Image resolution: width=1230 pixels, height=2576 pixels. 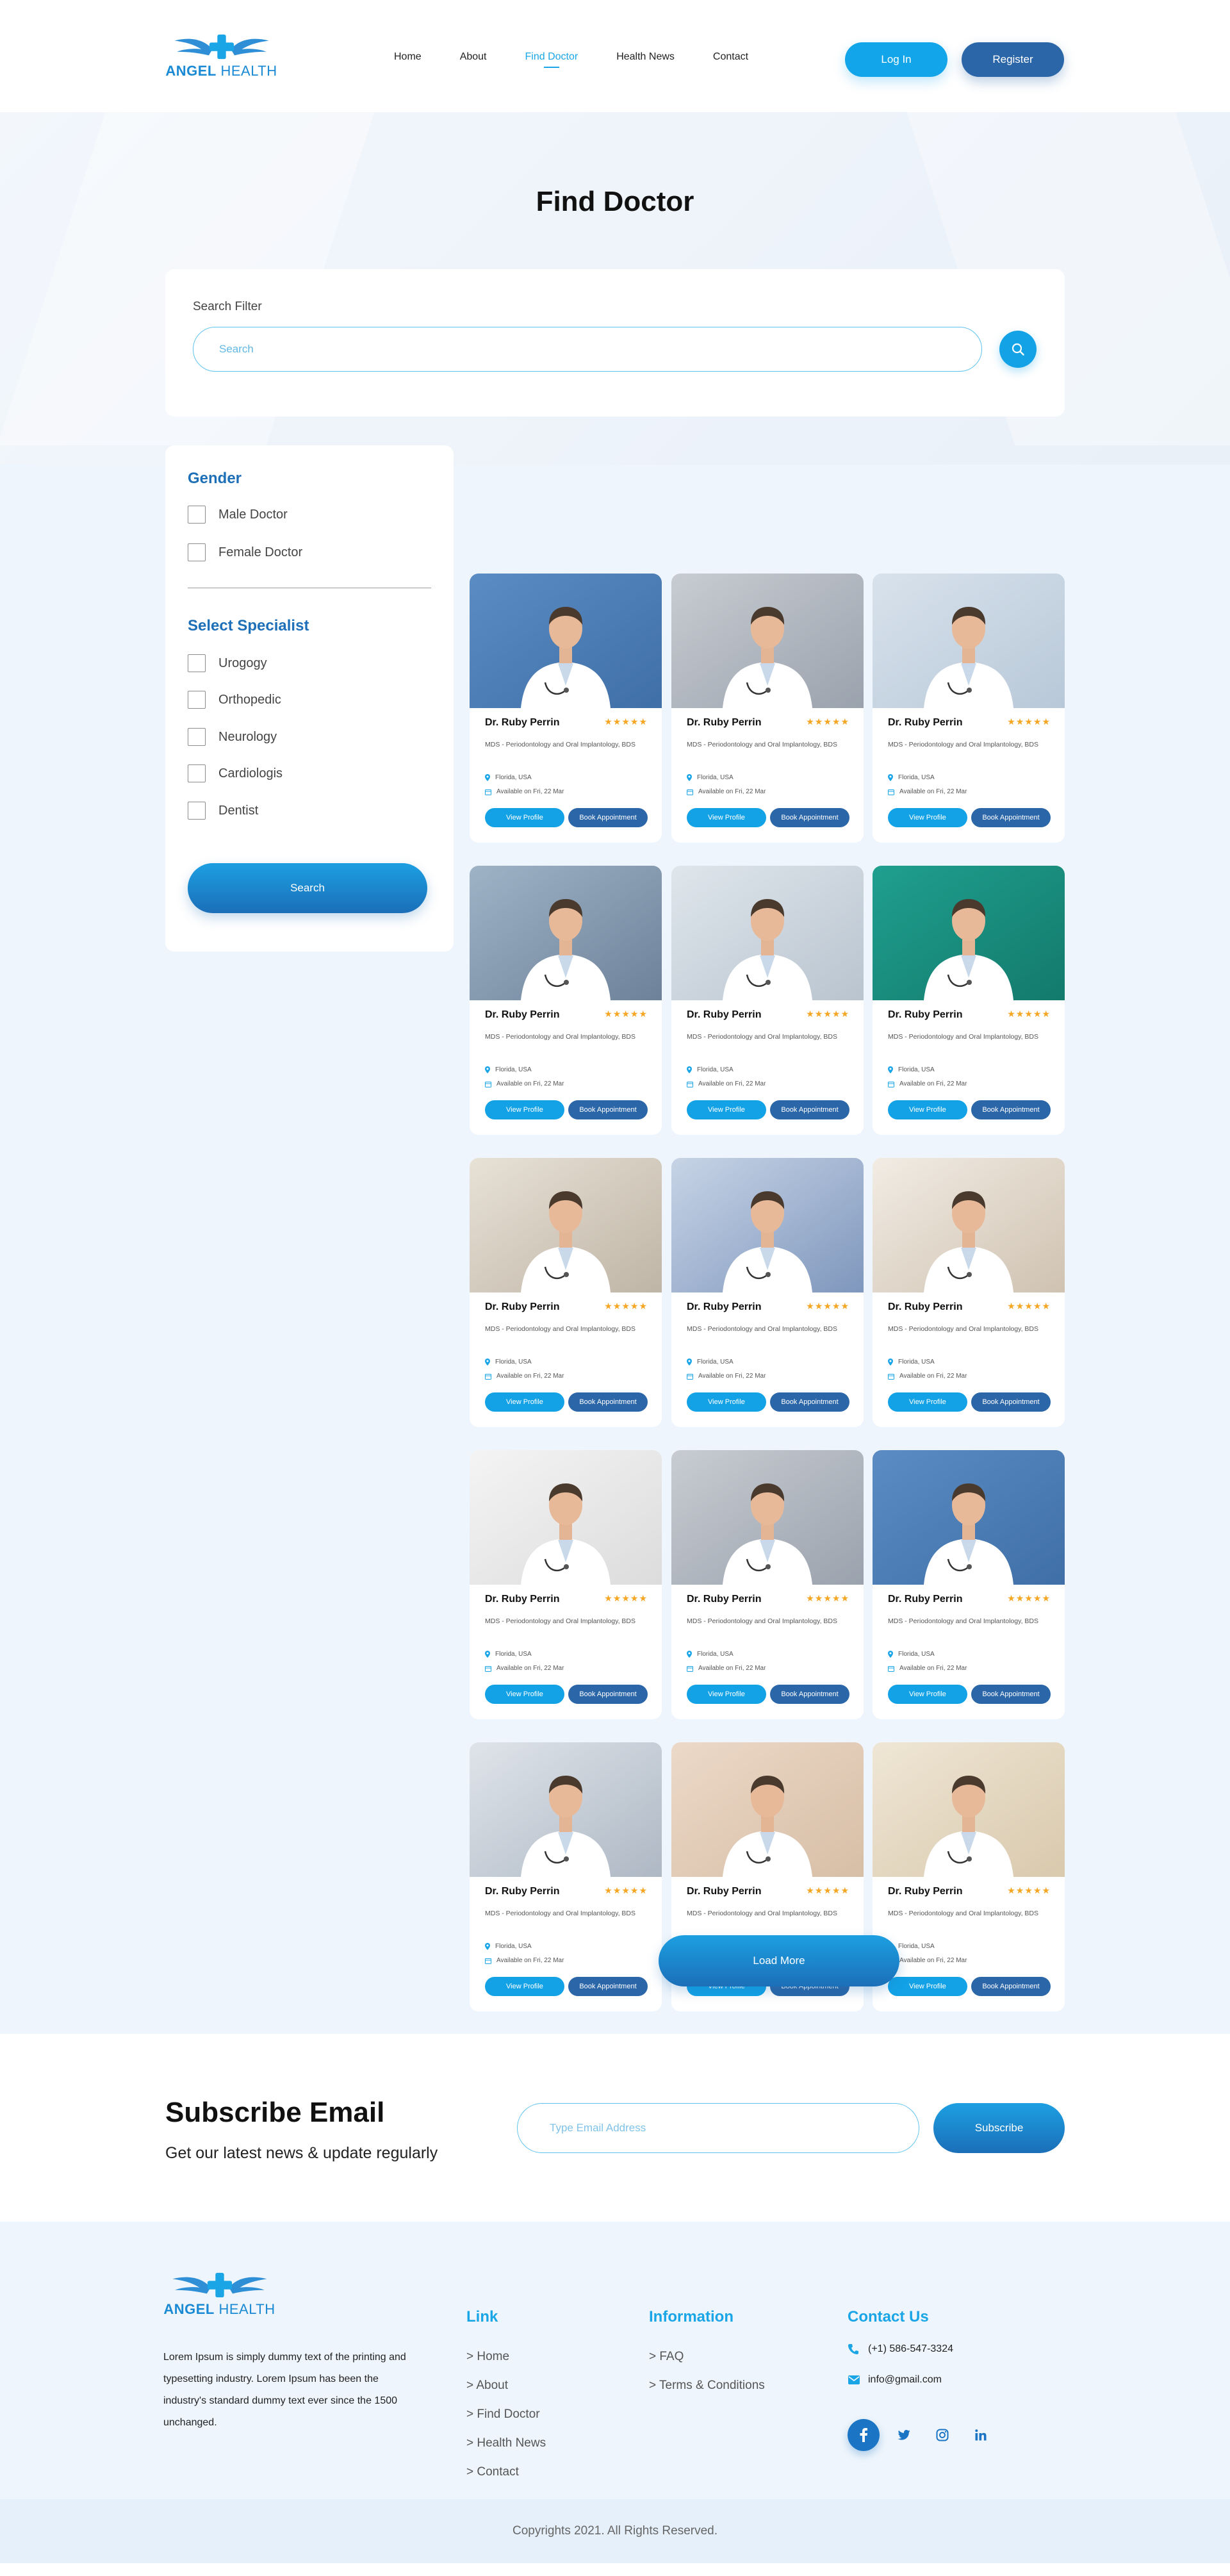 I want to click on register-button: Register, so click(x=1013, y=59).